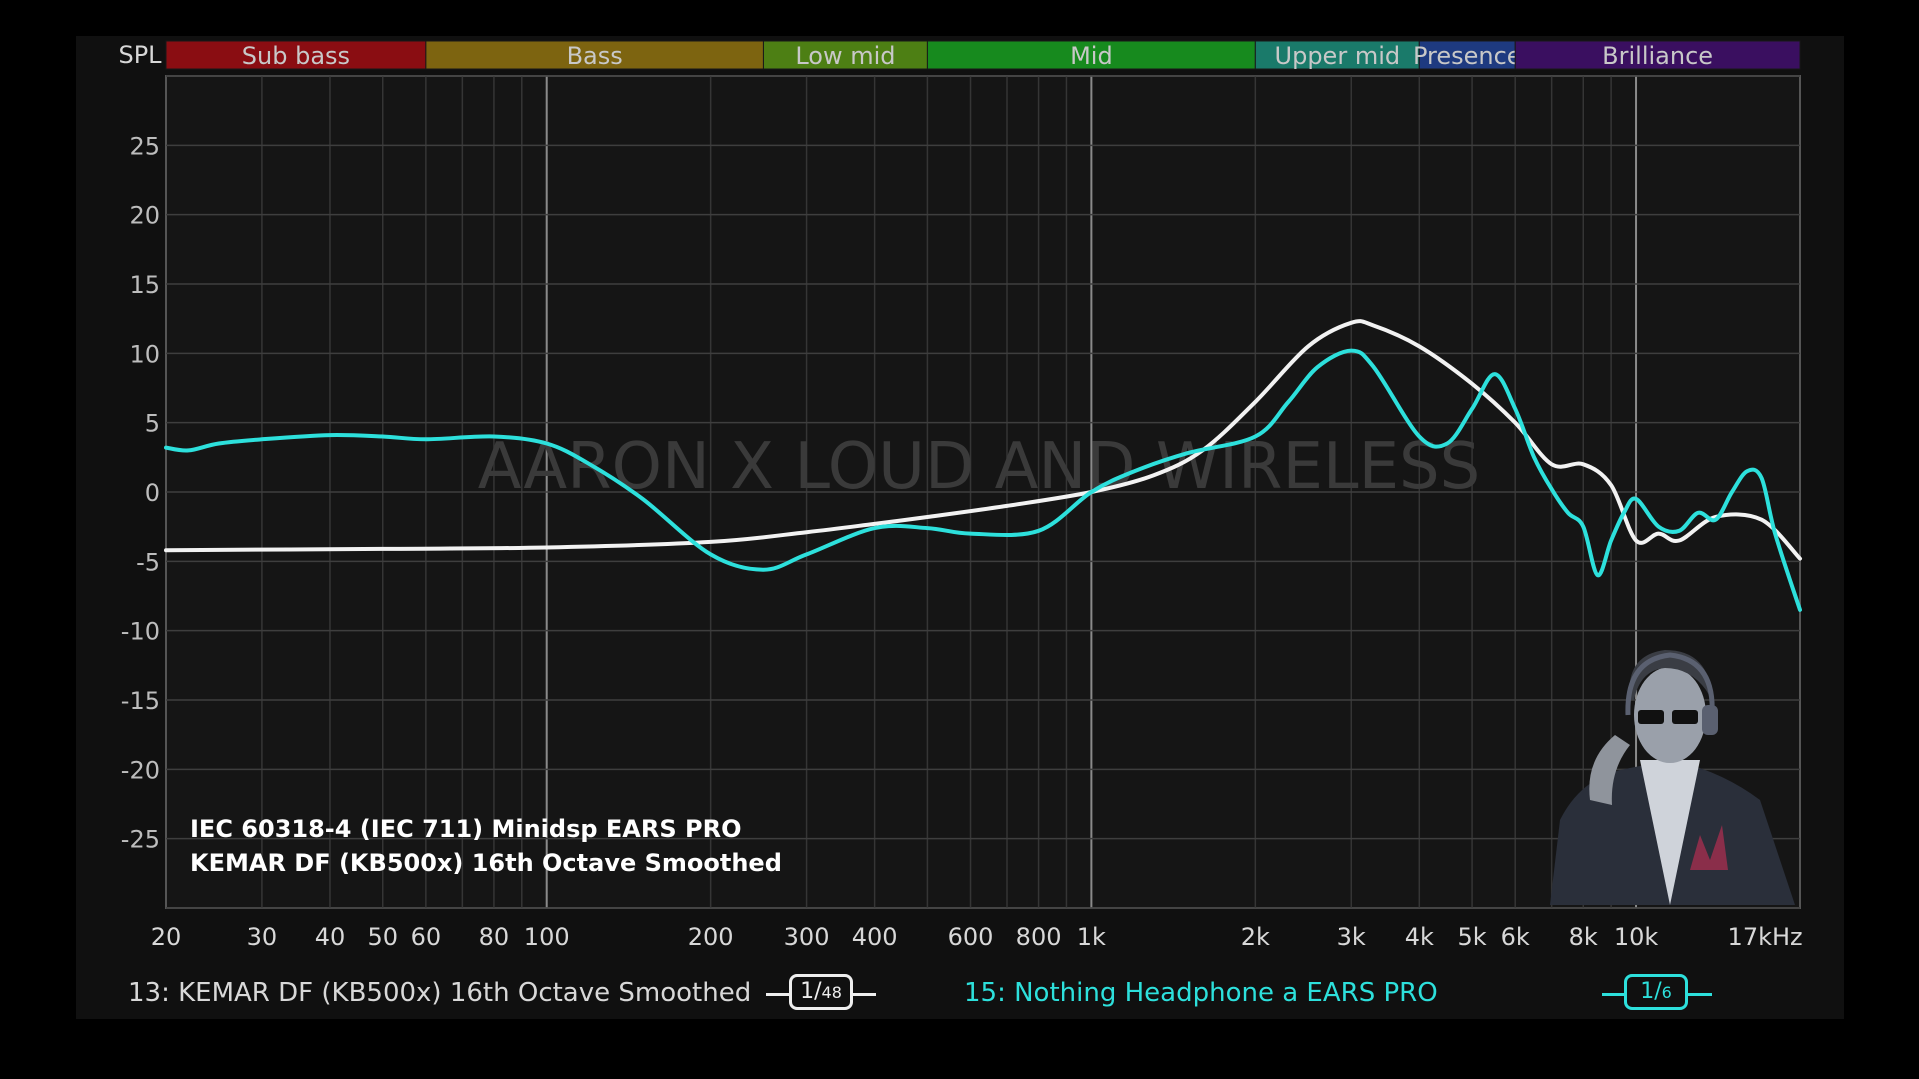 This screenshot has width=1919, height=1079. I want to click on avatar-glasses-right, so click(1685, 717).